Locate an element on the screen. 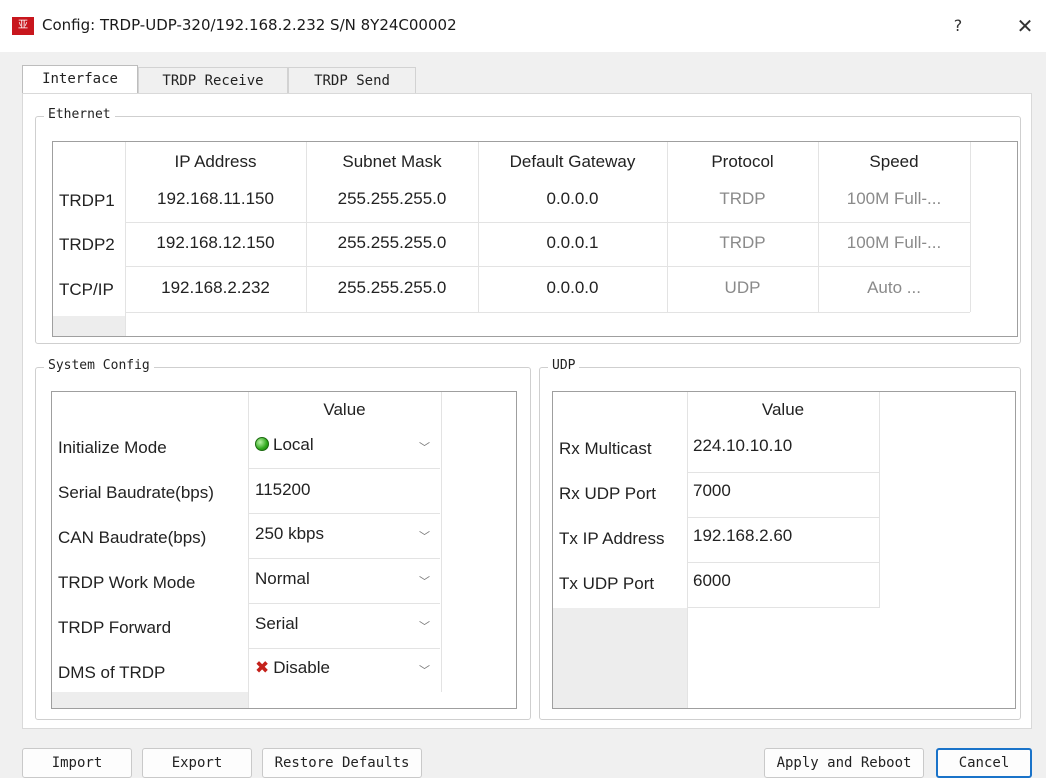 This screenshot has height=778, width=1046. trdp-work-mode-value: Normal is located at coordinates (282, 578).